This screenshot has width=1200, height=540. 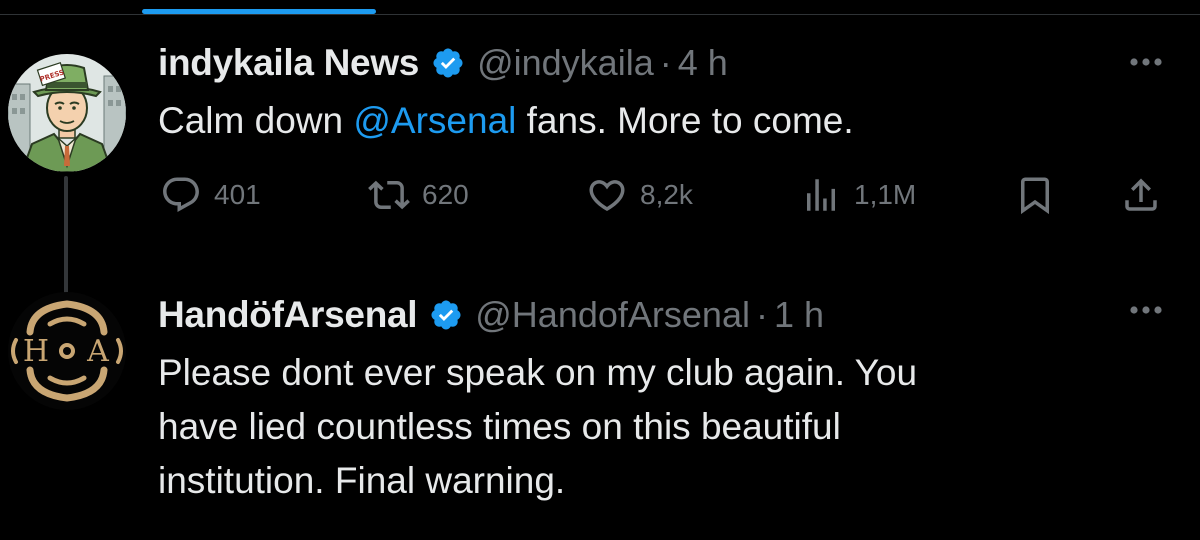 What do you see at coordinates (418, 195) in the screenshot?
I see `repost-button: 620` at bounding box center [418, 195].